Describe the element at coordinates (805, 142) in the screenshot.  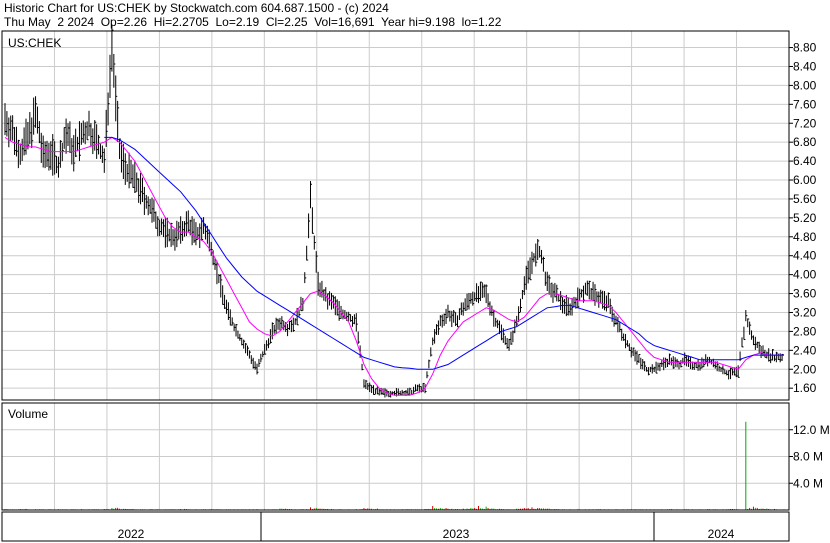
I see `price-tick-label: 6.80` at that location.